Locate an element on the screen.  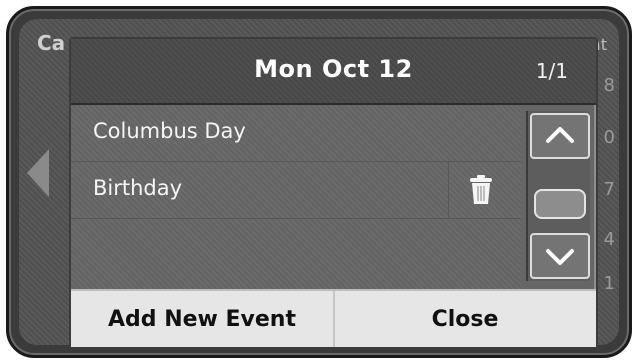
scroll-thumb is located at coordinates (560, 204).